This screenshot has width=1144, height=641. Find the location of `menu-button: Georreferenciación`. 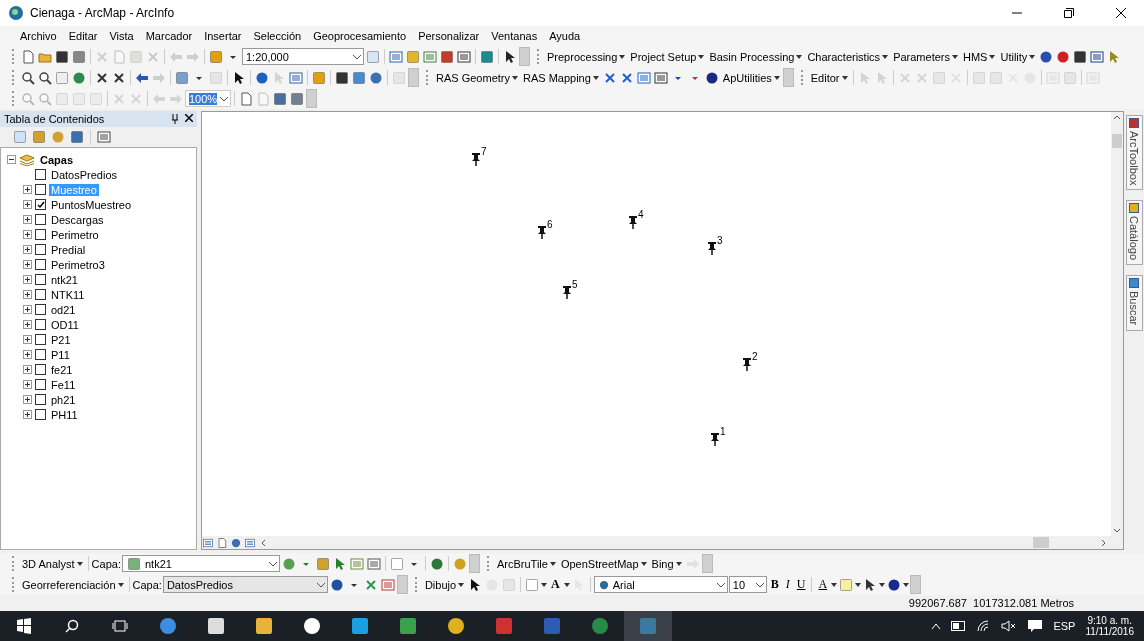

menu-button: Georreferenciación is located at coordinates (73, 584).